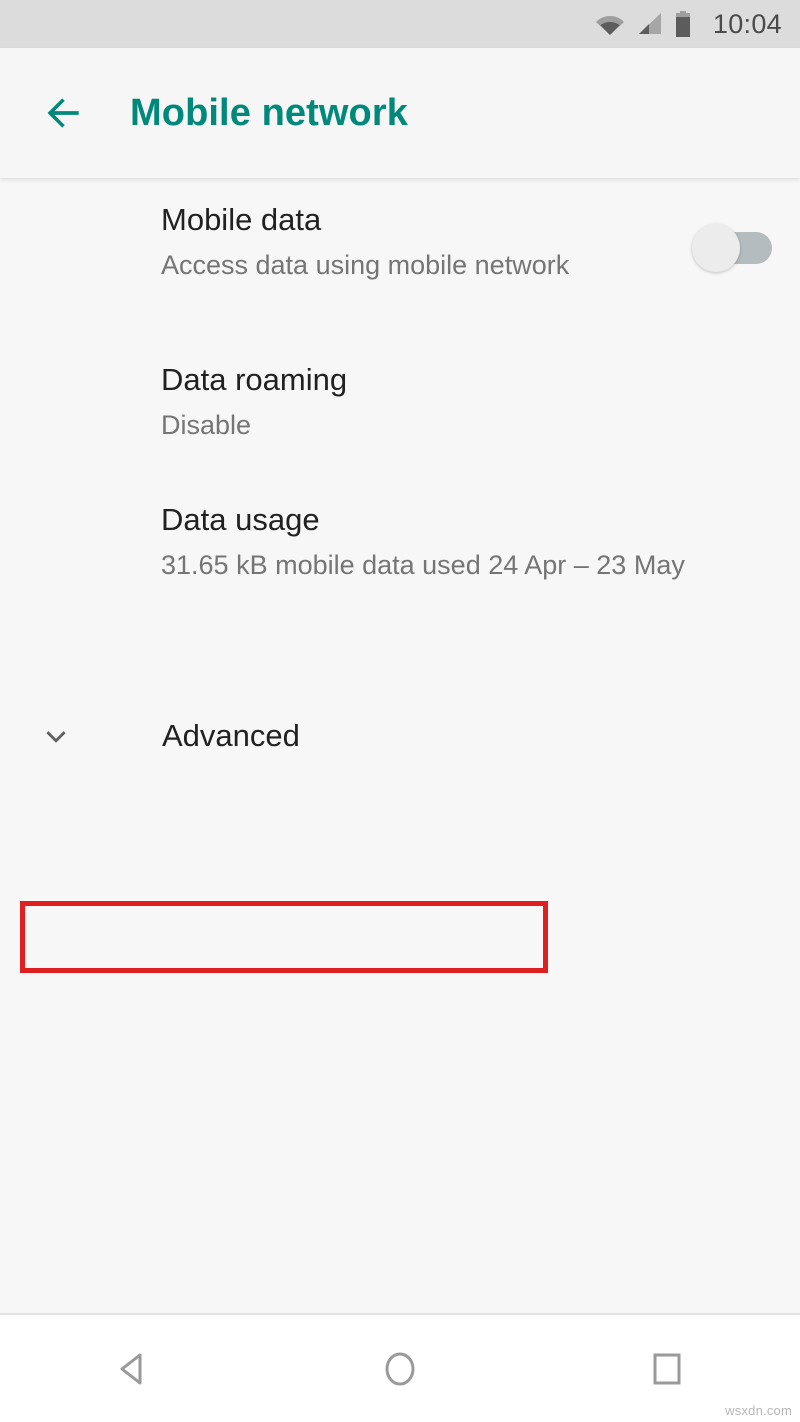  I want to click on watermark: wsxdn.com, so click(758, 1410).